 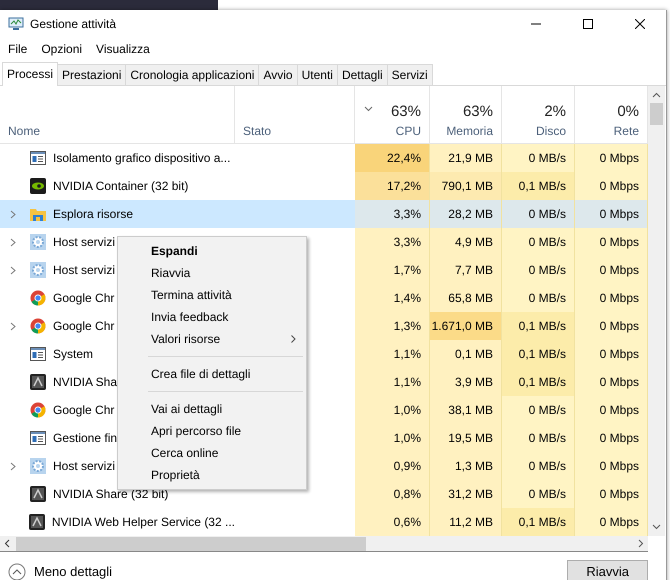 What do you see at coordinates (73, 24) in the screenshot?
I see `window-title: Gestione attività` at bounding box center [73, 24].